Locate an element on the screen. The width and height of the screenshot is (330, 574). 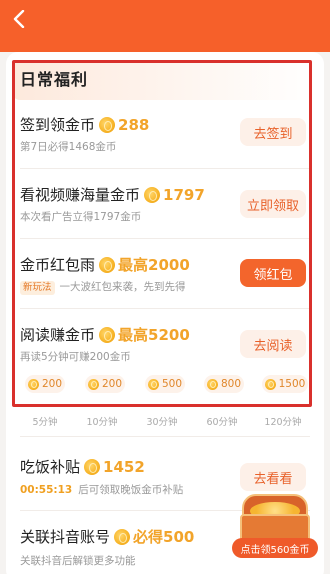
task-reward: 288 is located at coordinates (134, 124).